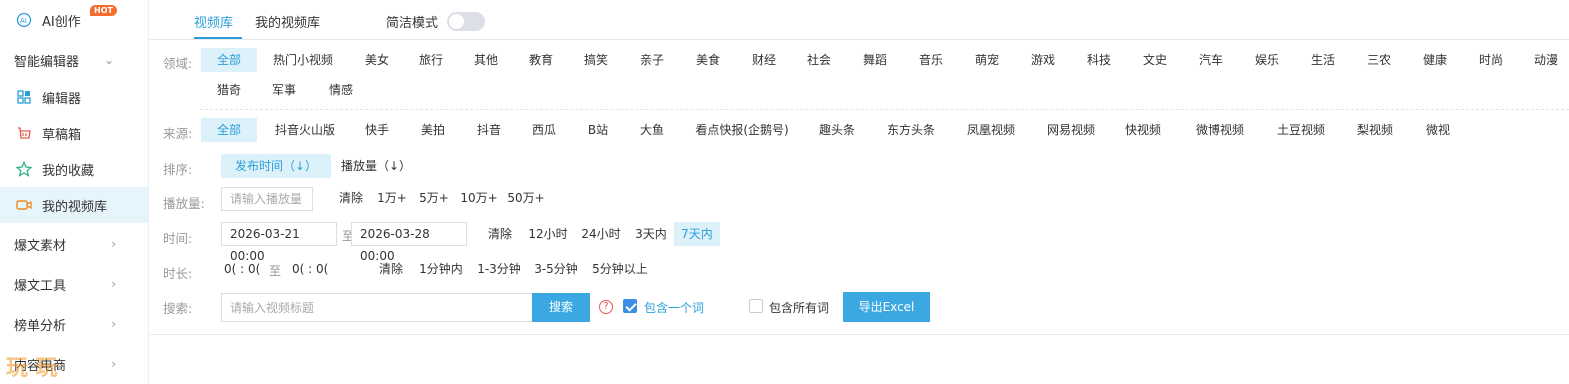  Describe the element at coordinates (1155, 60) in the screenshot. I see `domain-chip: 文史` at that location.